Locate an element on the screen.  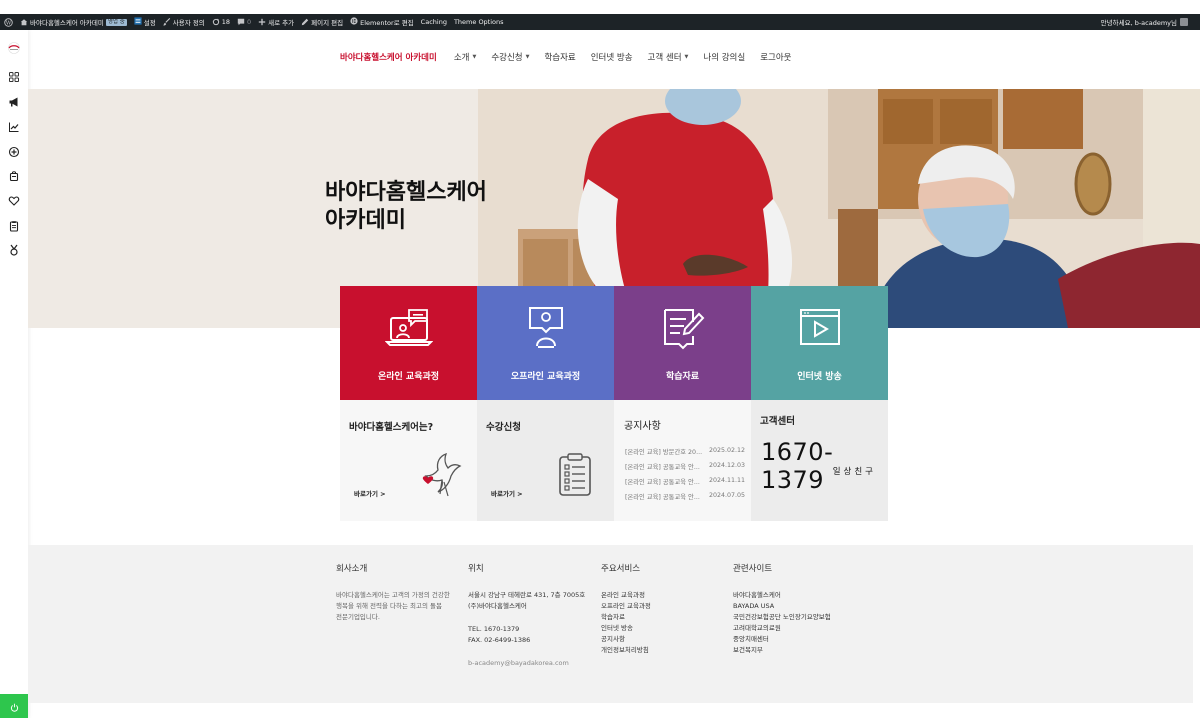
notice-date: 2024.12.03 is located at coordinates (726, 465).